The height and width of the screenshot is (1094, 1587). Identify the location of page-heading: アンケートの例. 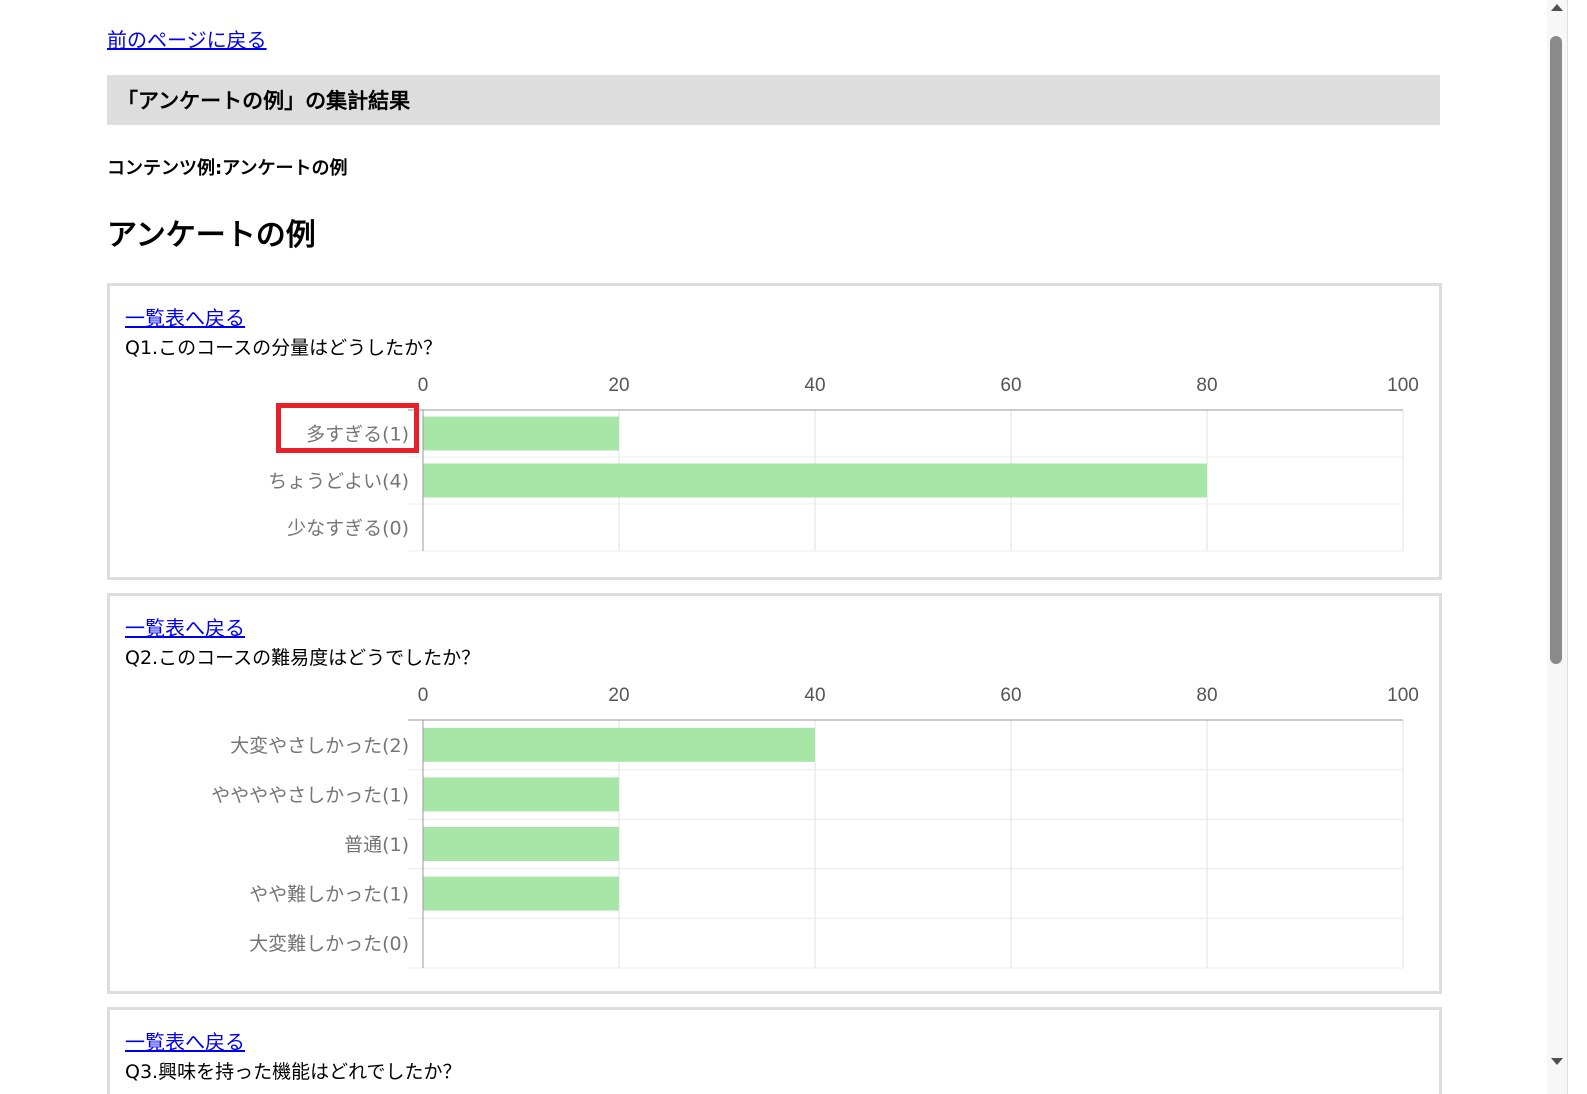
(211, 235).